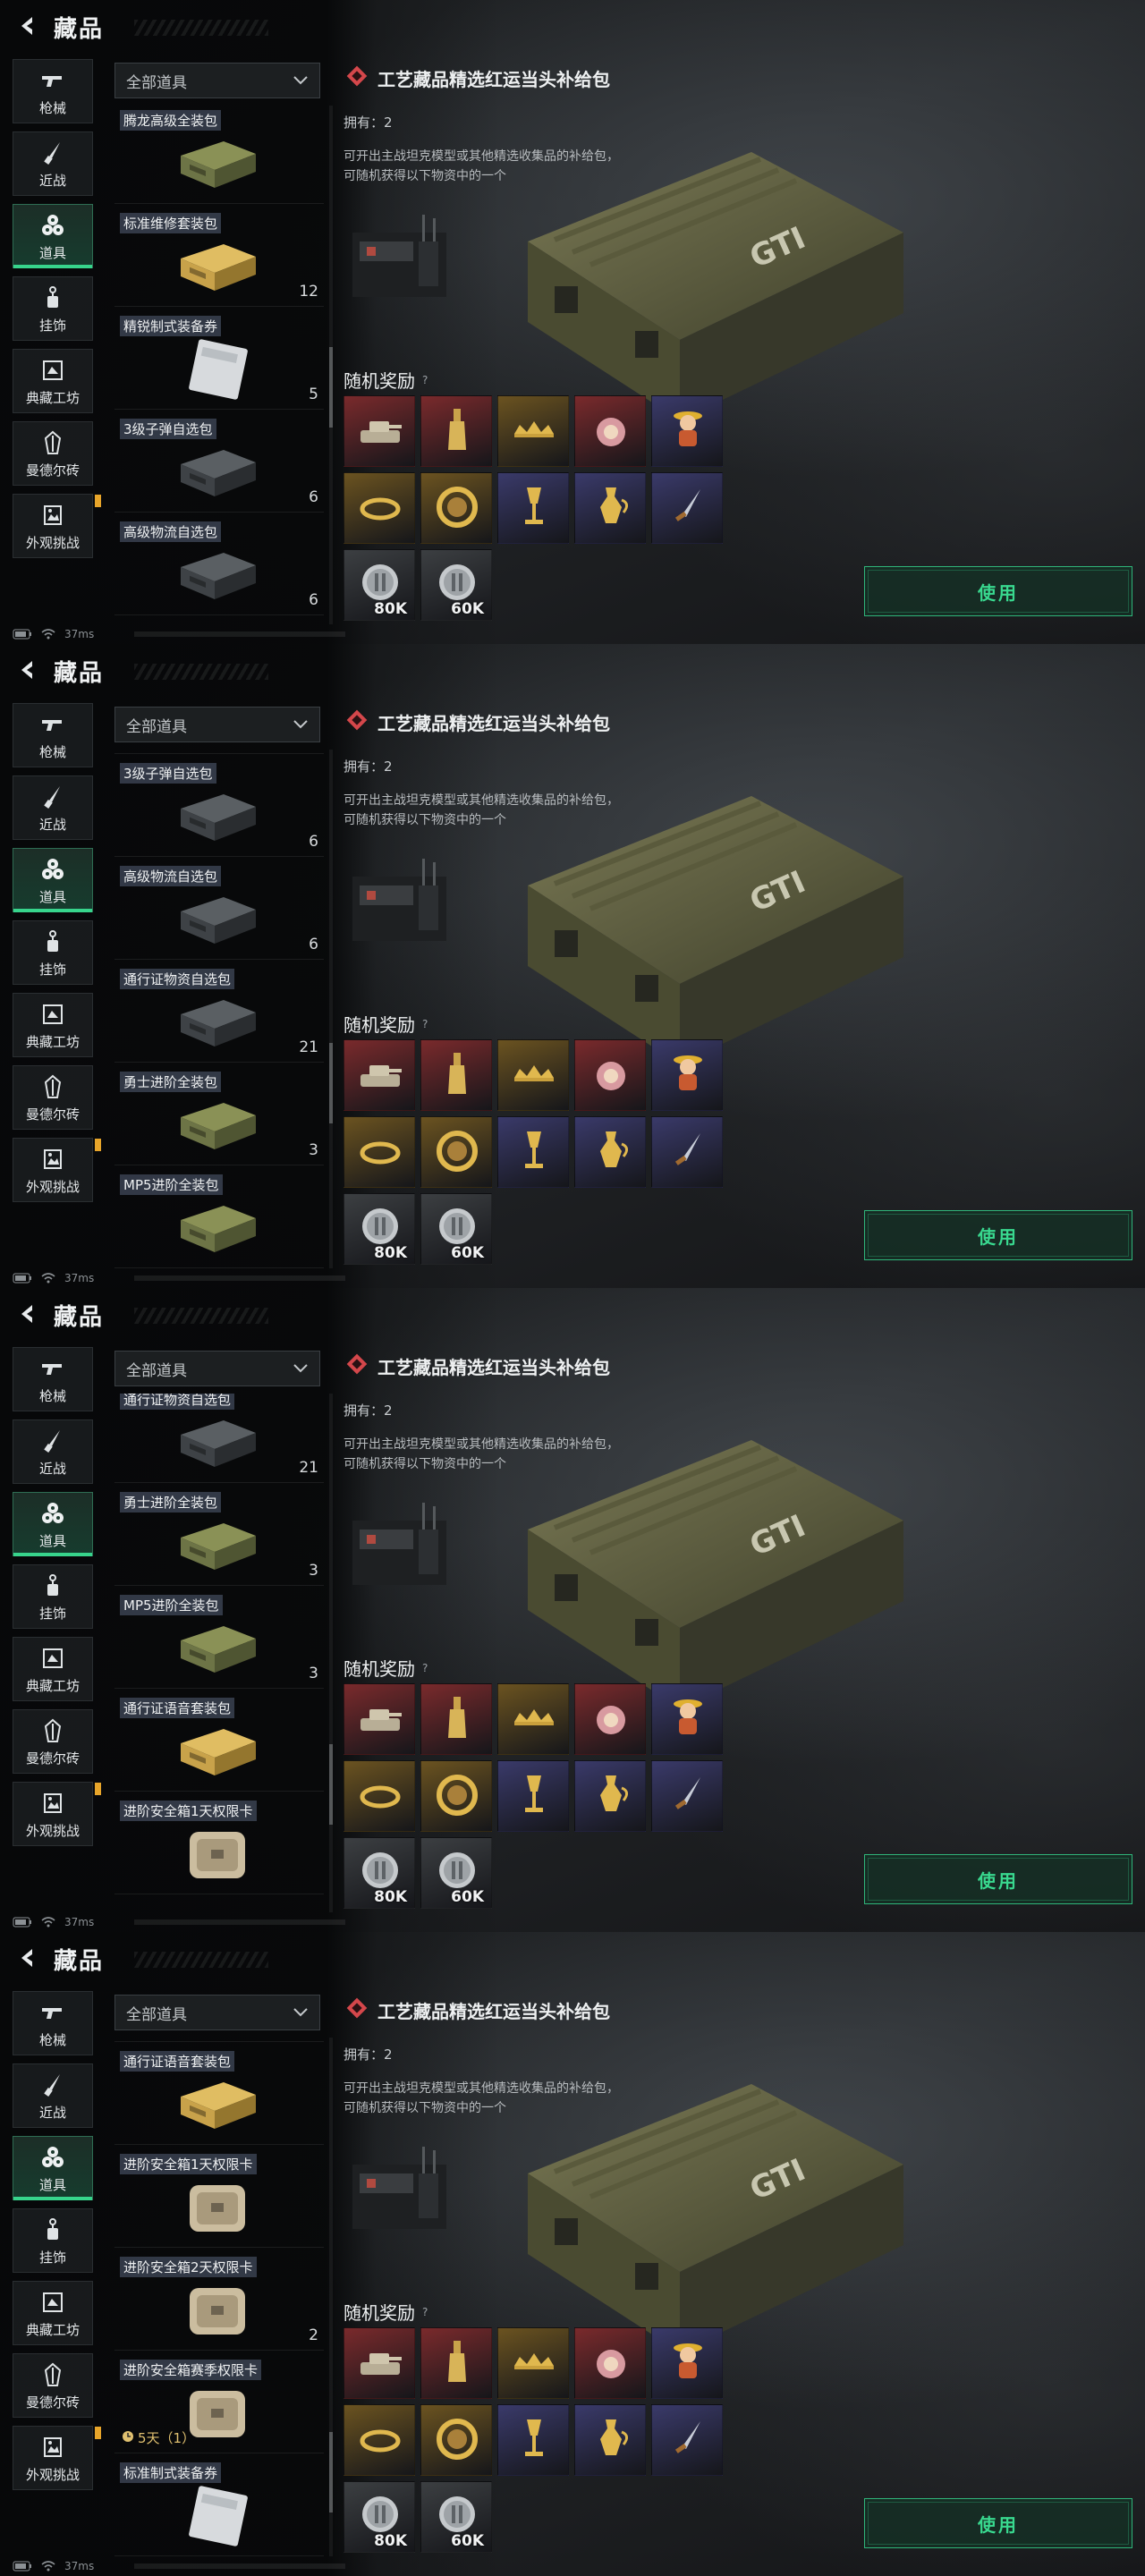 The height and width of the screenshot is (2576, 1145). Describe the element at coordinates (219, 2301) in the screenshot. I see `list-item: 进阶安全箱2天权限卡 2` at that location.